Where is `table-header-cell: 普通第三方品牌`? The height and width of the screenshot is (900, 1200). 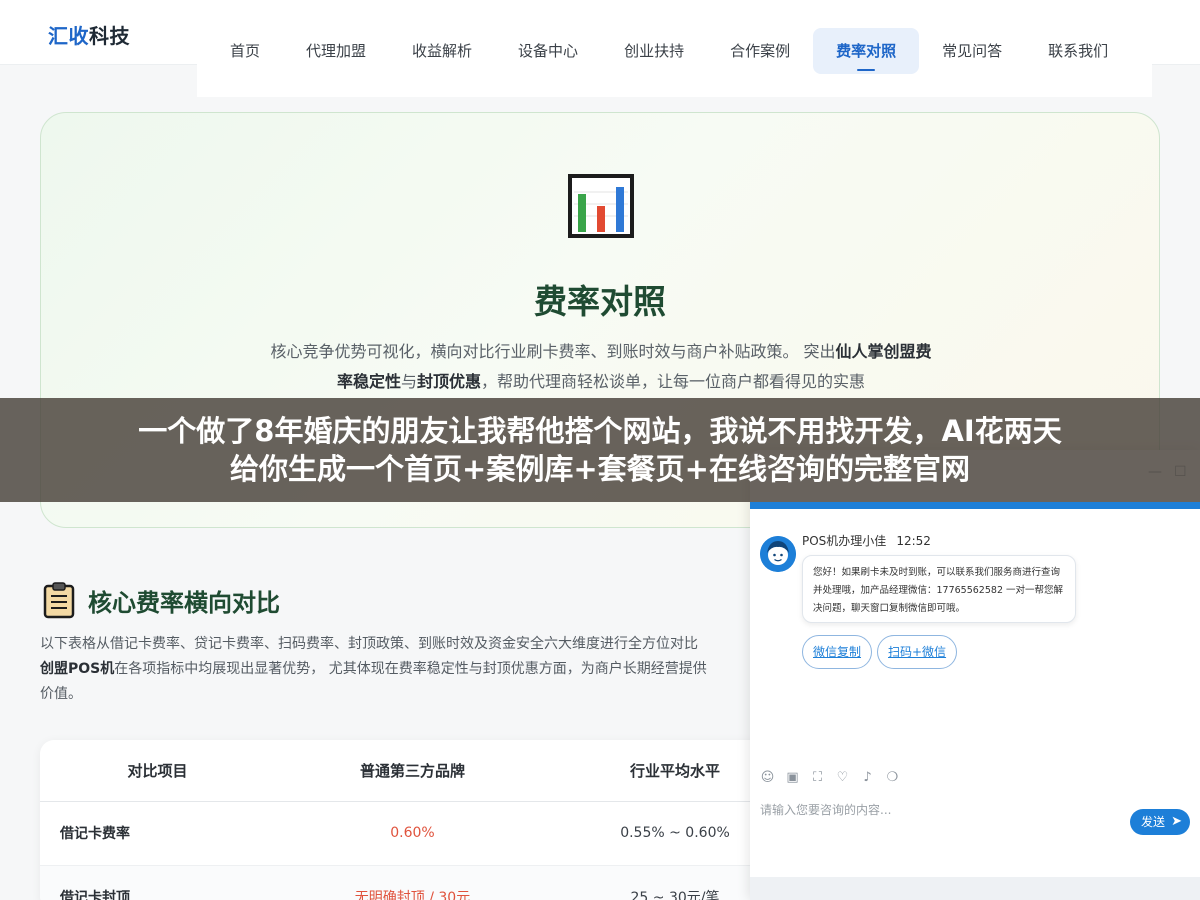 table-header-cell: 普通第三方品牌 is located at coordinates (412, 771).